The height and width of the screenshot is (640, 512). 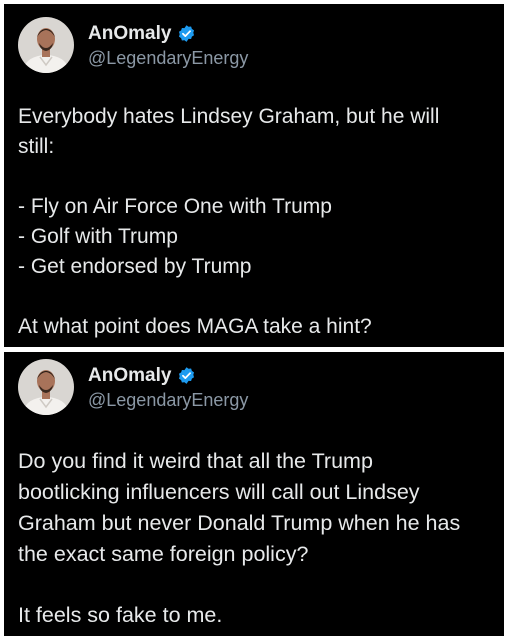 I want to click on tweet-line: Do you find it weird that all the Trump, so click(x=195, y=461).